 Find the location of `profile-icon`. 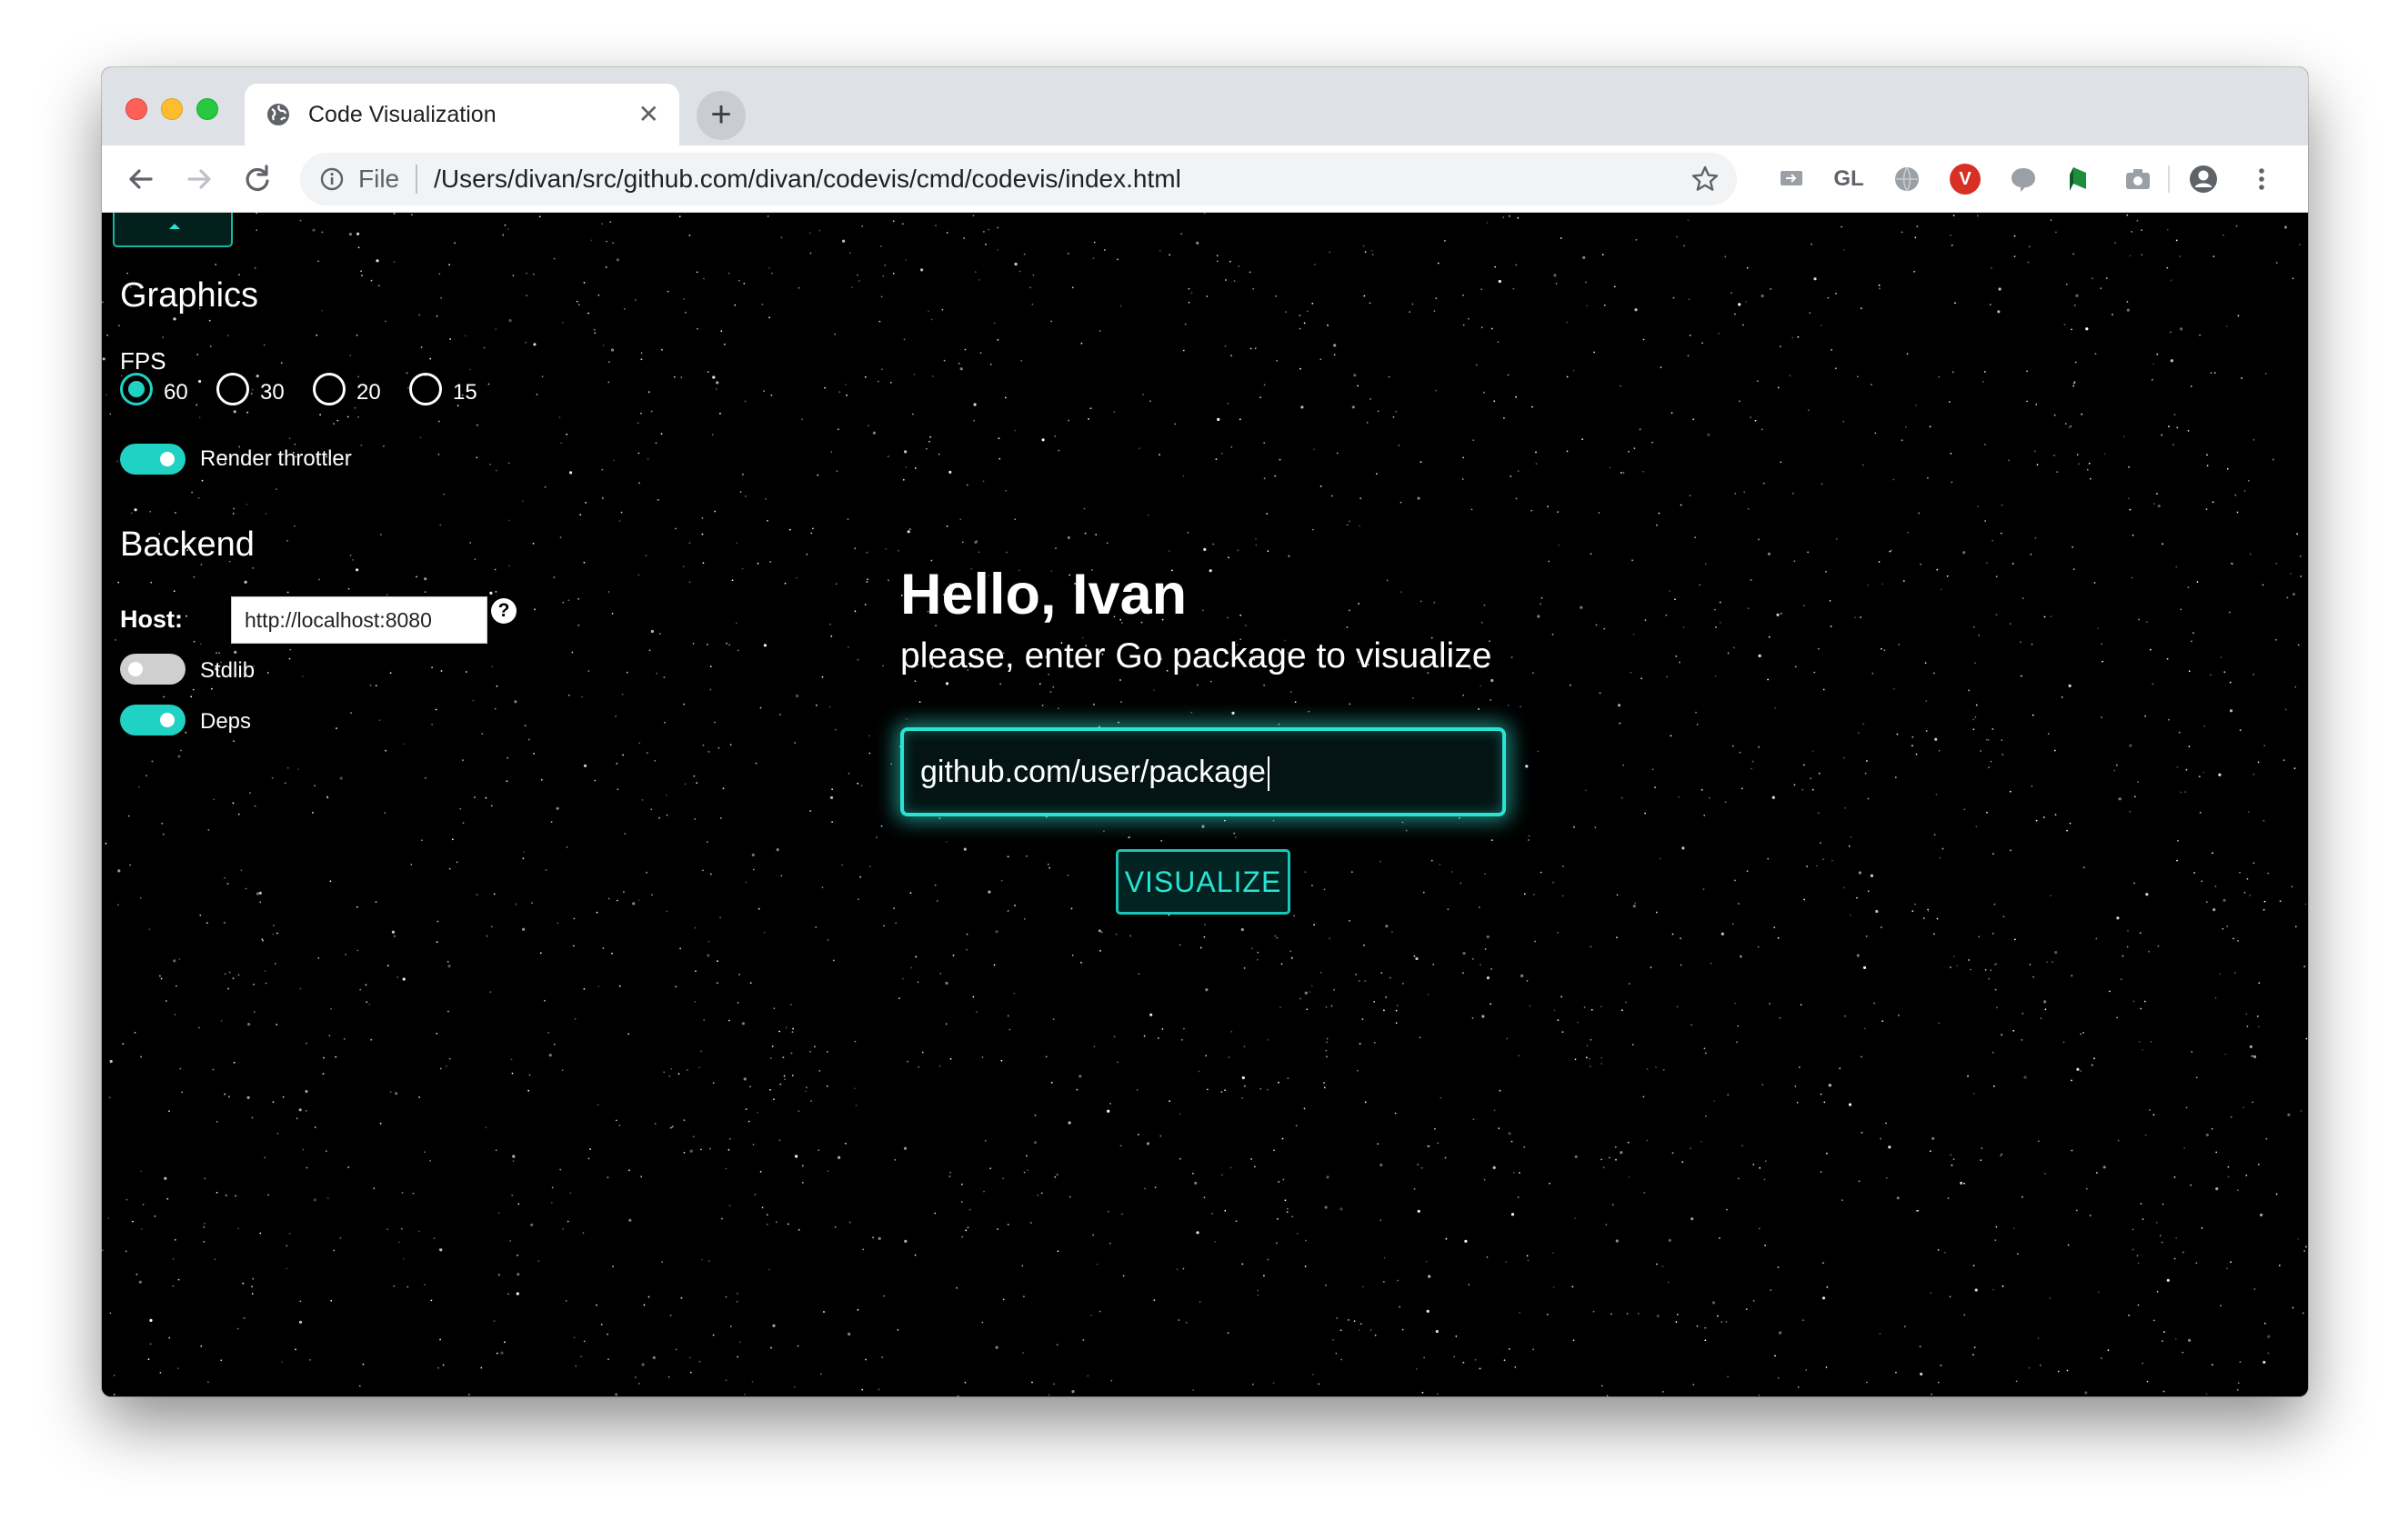

profile-icon is located at coordinates (2203, 179).